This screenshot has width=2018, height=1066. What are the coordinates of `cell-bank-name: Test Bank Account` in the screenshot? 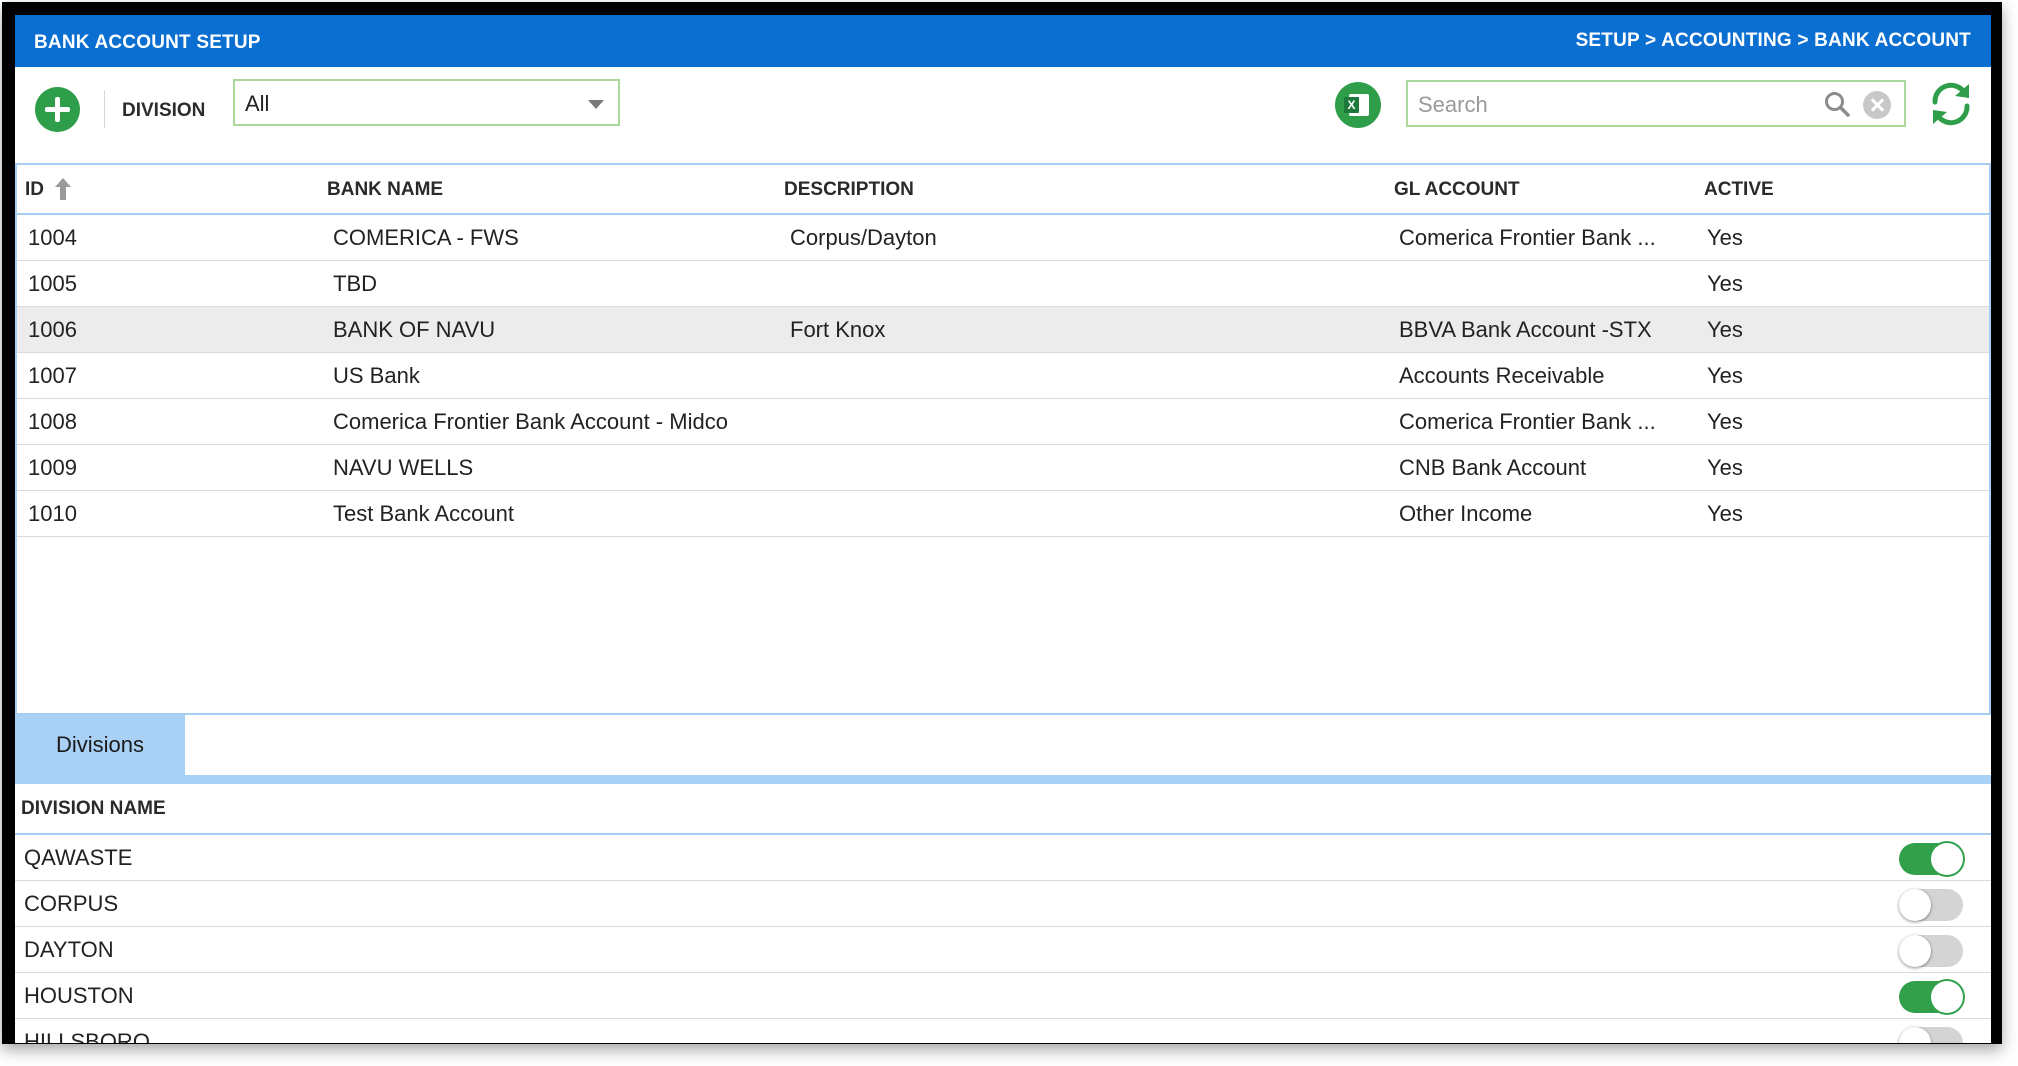 It's located at (423, 513).